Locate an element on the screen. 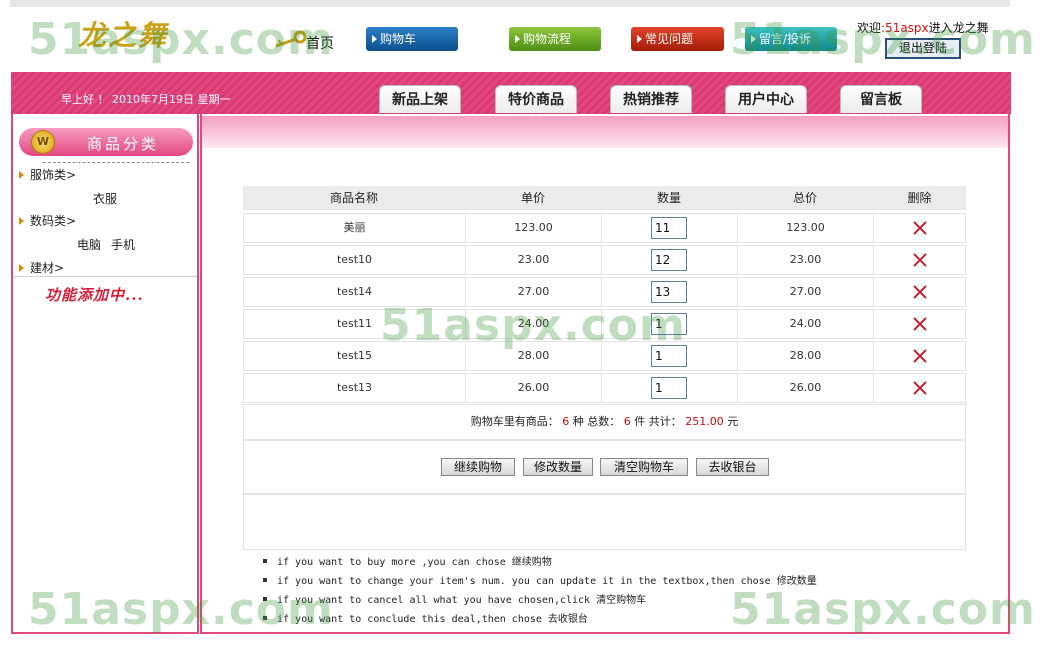 The width and height of the screenshot is (1043, 658). summary-kinds: 6 is located at coordinates (566, 421).